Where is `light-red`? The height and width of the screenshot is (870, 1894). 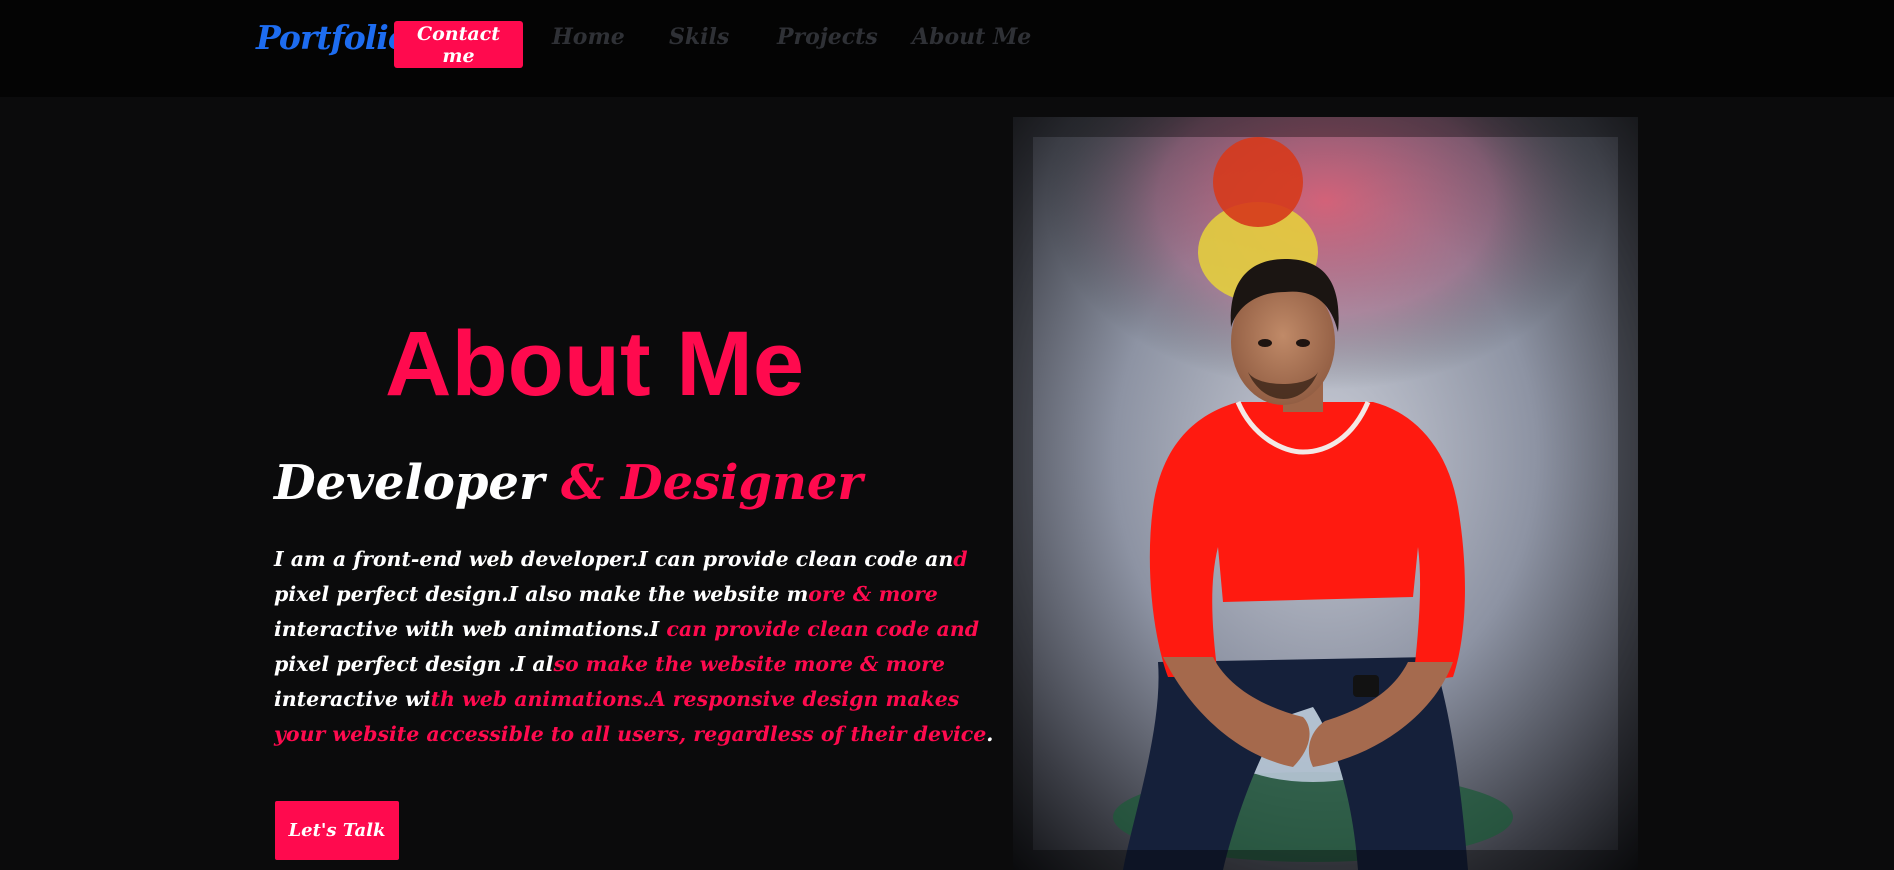 light-red is located at coordinates (1258, 182).